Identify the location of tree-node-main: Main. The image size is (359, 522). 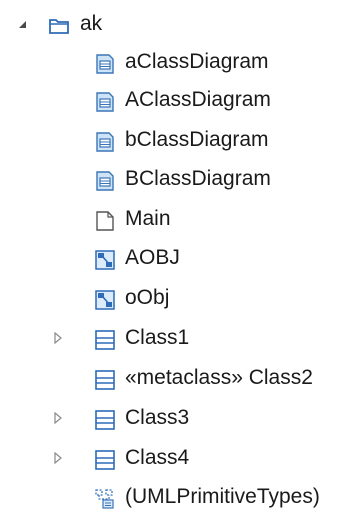
(179, 219).